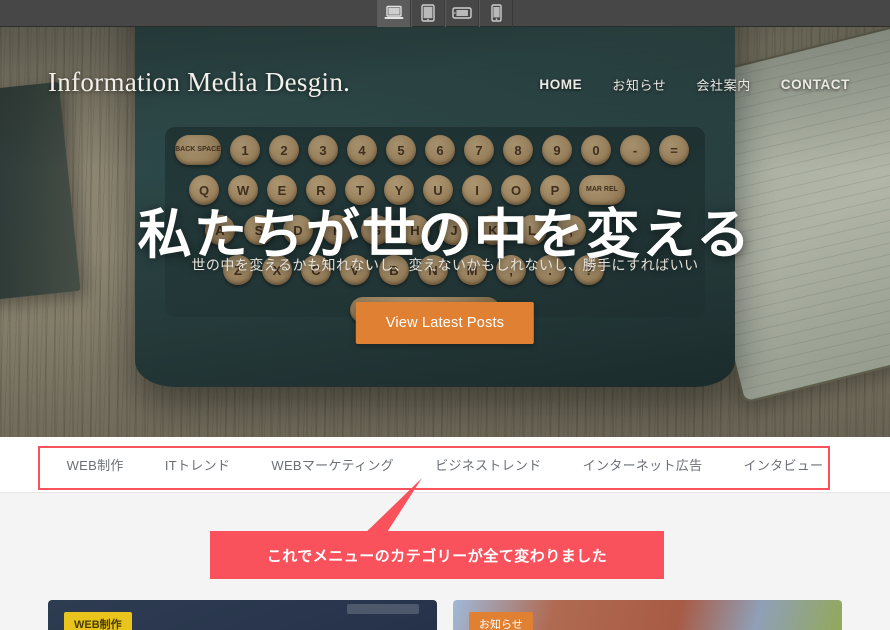  I want to click on post-card-badge: お知らせ, so click(501, 621).